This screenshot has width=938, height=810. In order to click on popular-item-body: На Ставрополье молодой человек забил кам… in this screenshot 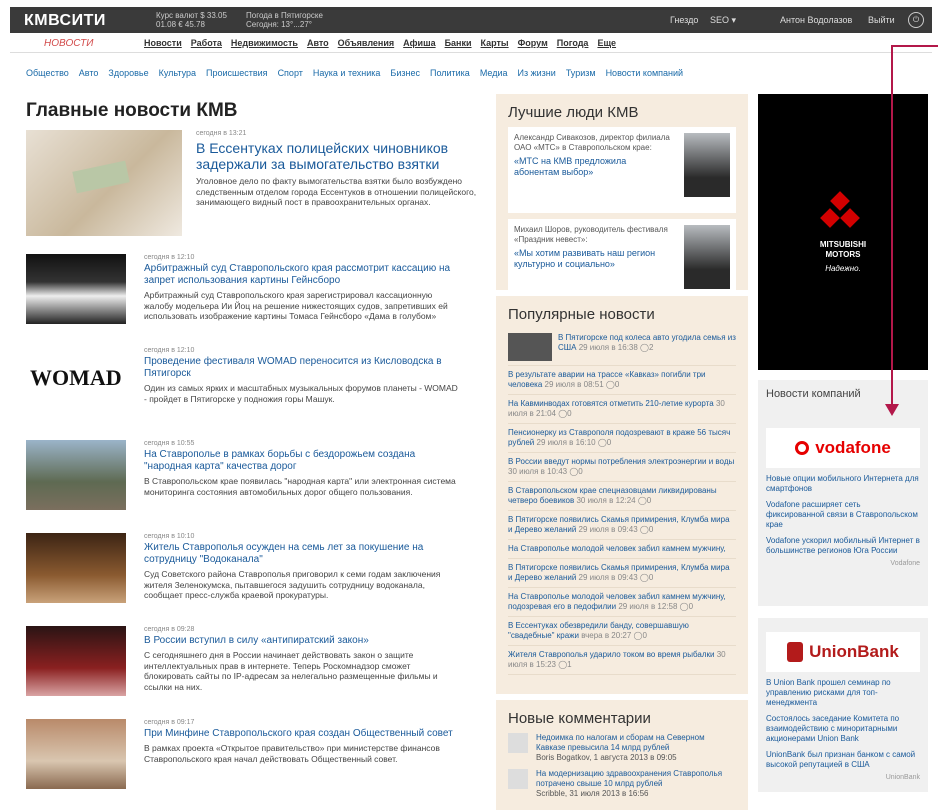, I will do `click(622, 549)`.